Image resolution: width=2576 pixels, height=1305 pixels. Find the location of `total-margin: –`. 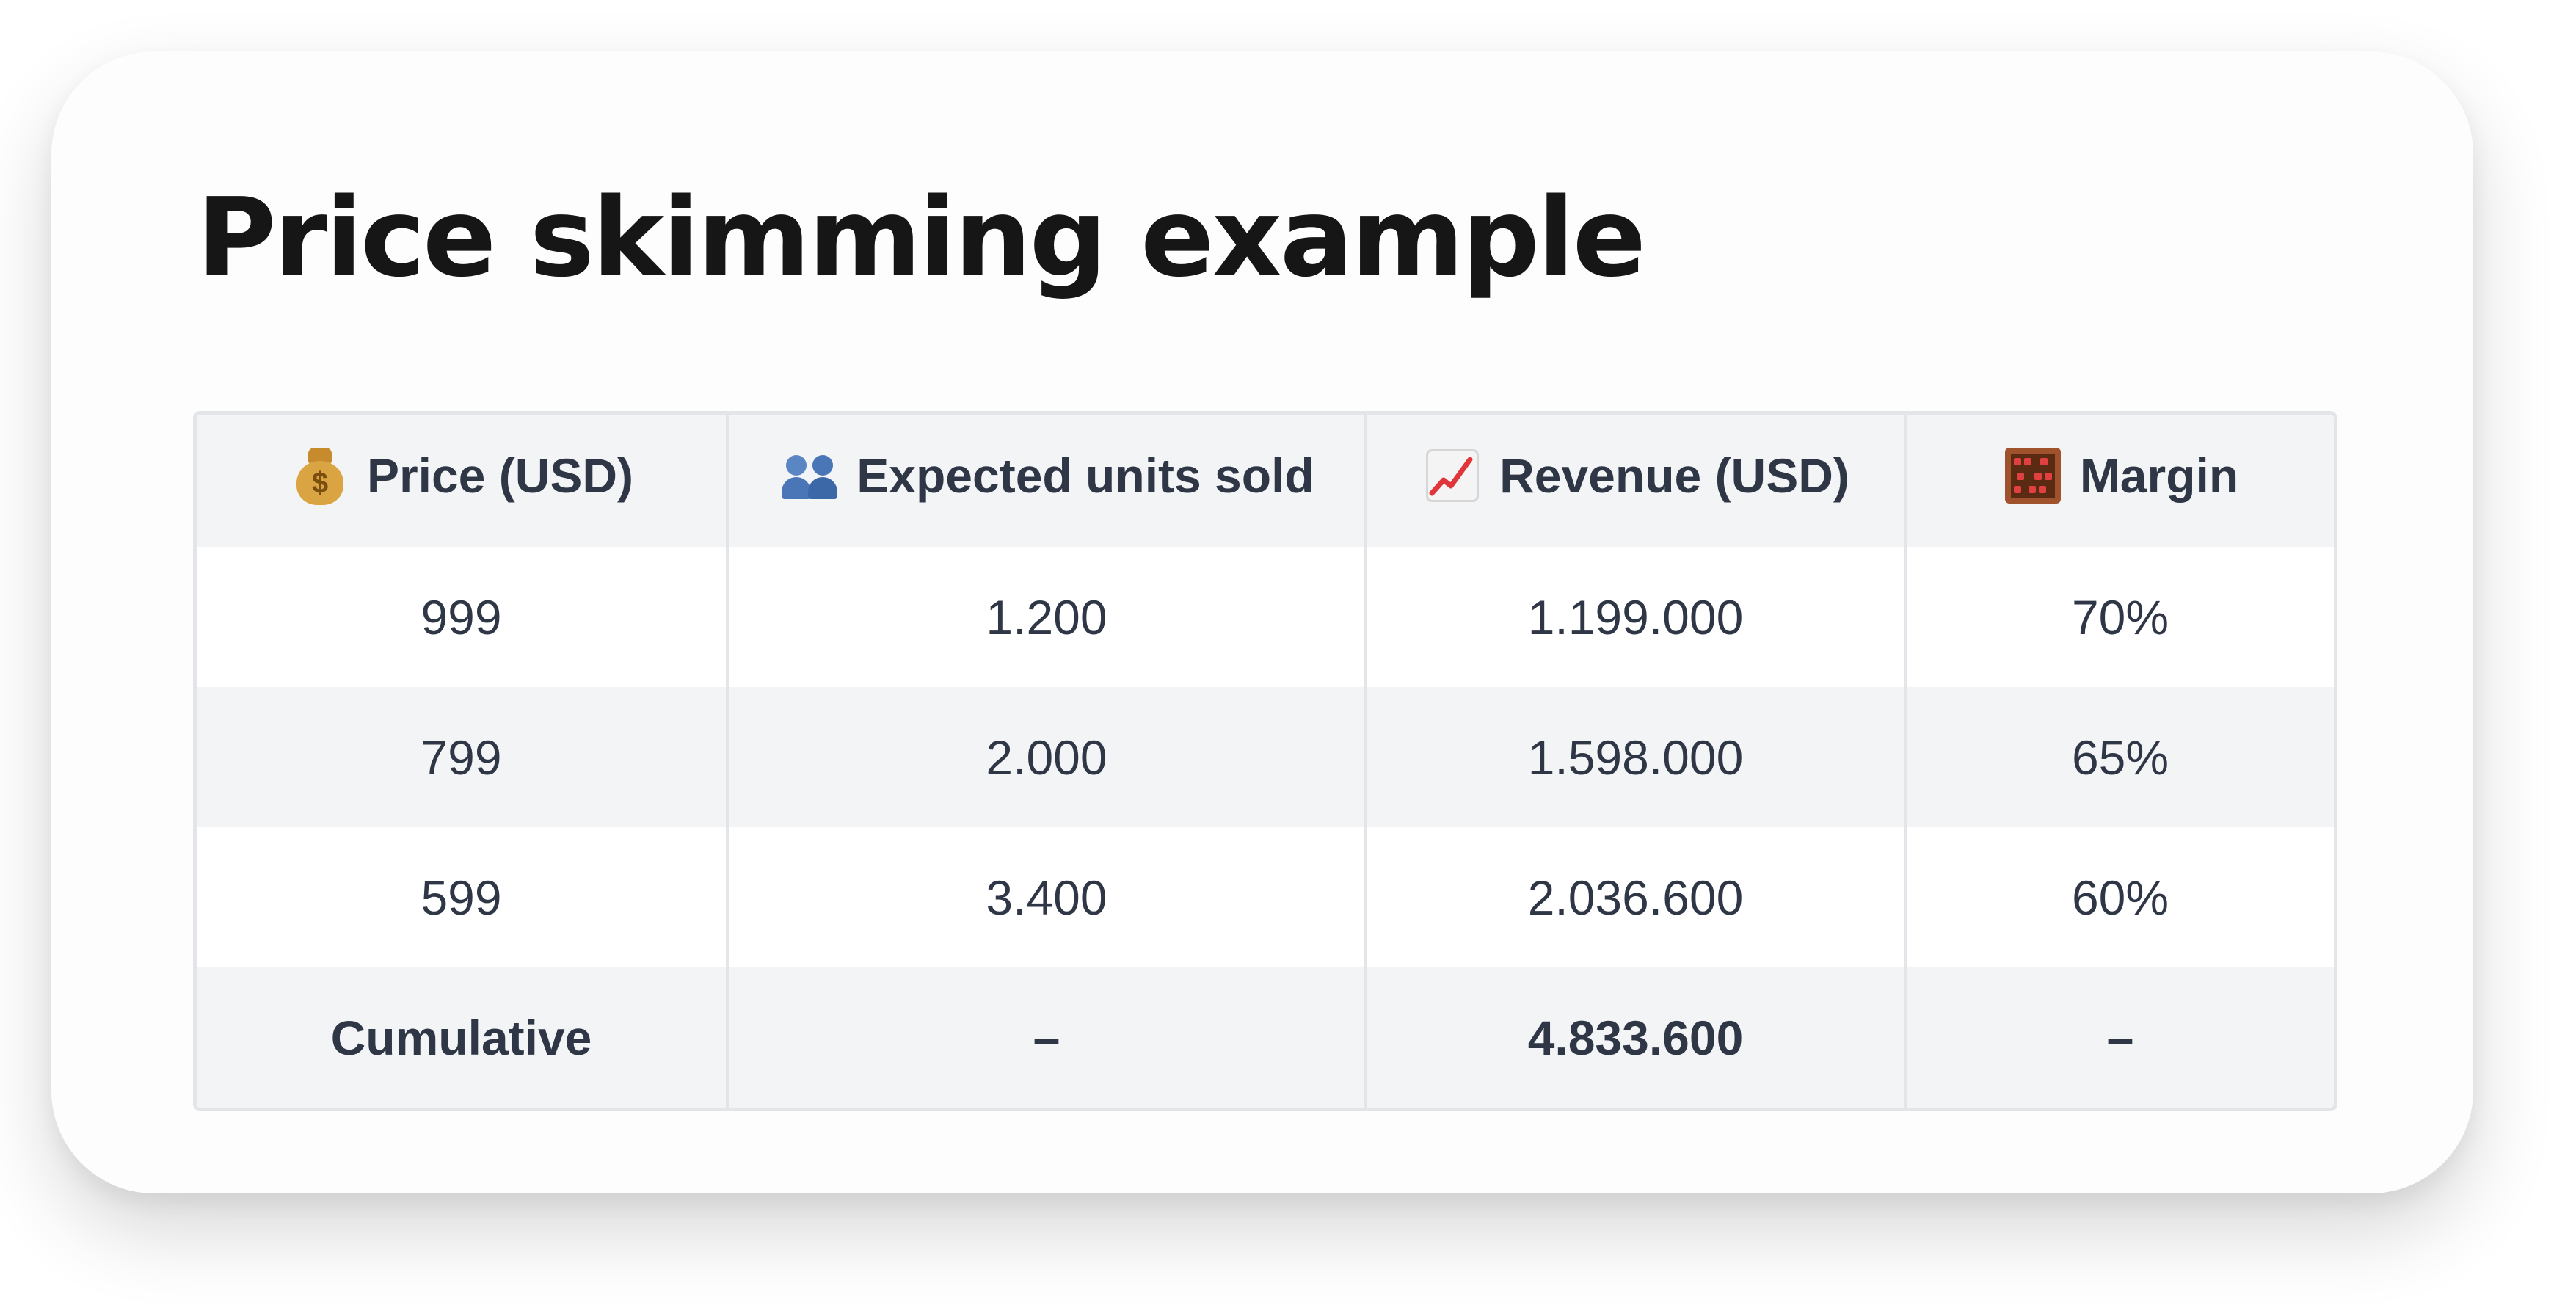

total-margin: – is located at coordinates (2119, 1037).